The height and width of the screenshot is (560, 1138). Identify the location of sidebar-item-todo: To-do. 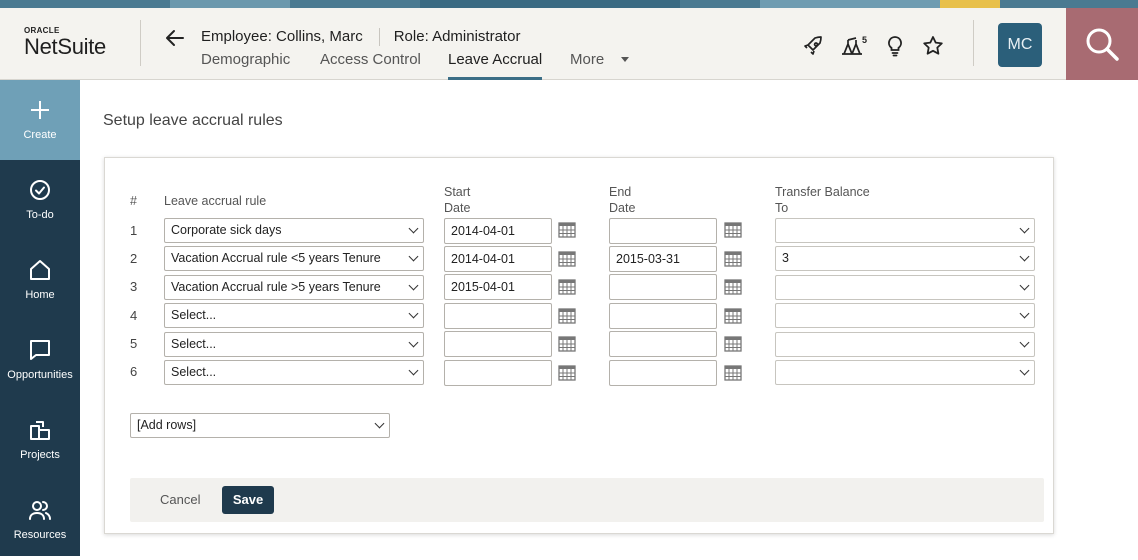
(40, 200).